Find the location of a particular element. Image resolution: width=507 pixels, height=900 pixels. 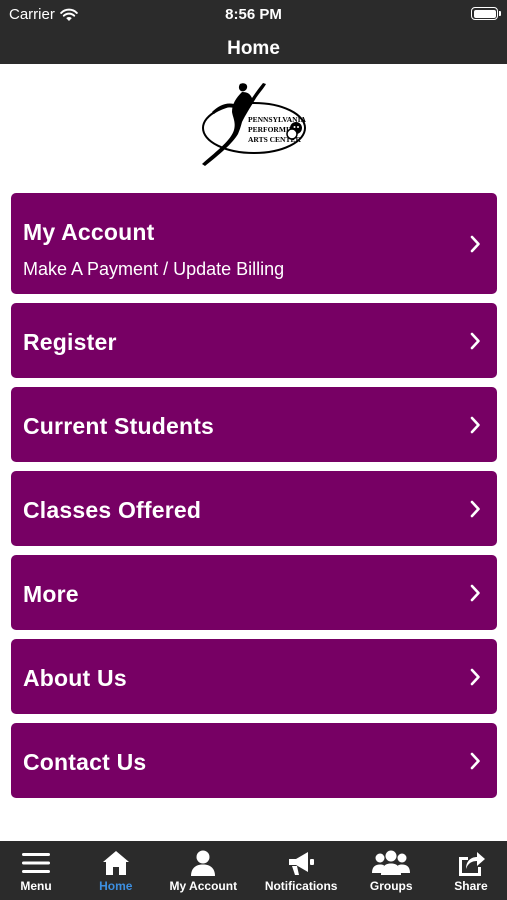

tab-share: Share is located at coordinates (471, 870).